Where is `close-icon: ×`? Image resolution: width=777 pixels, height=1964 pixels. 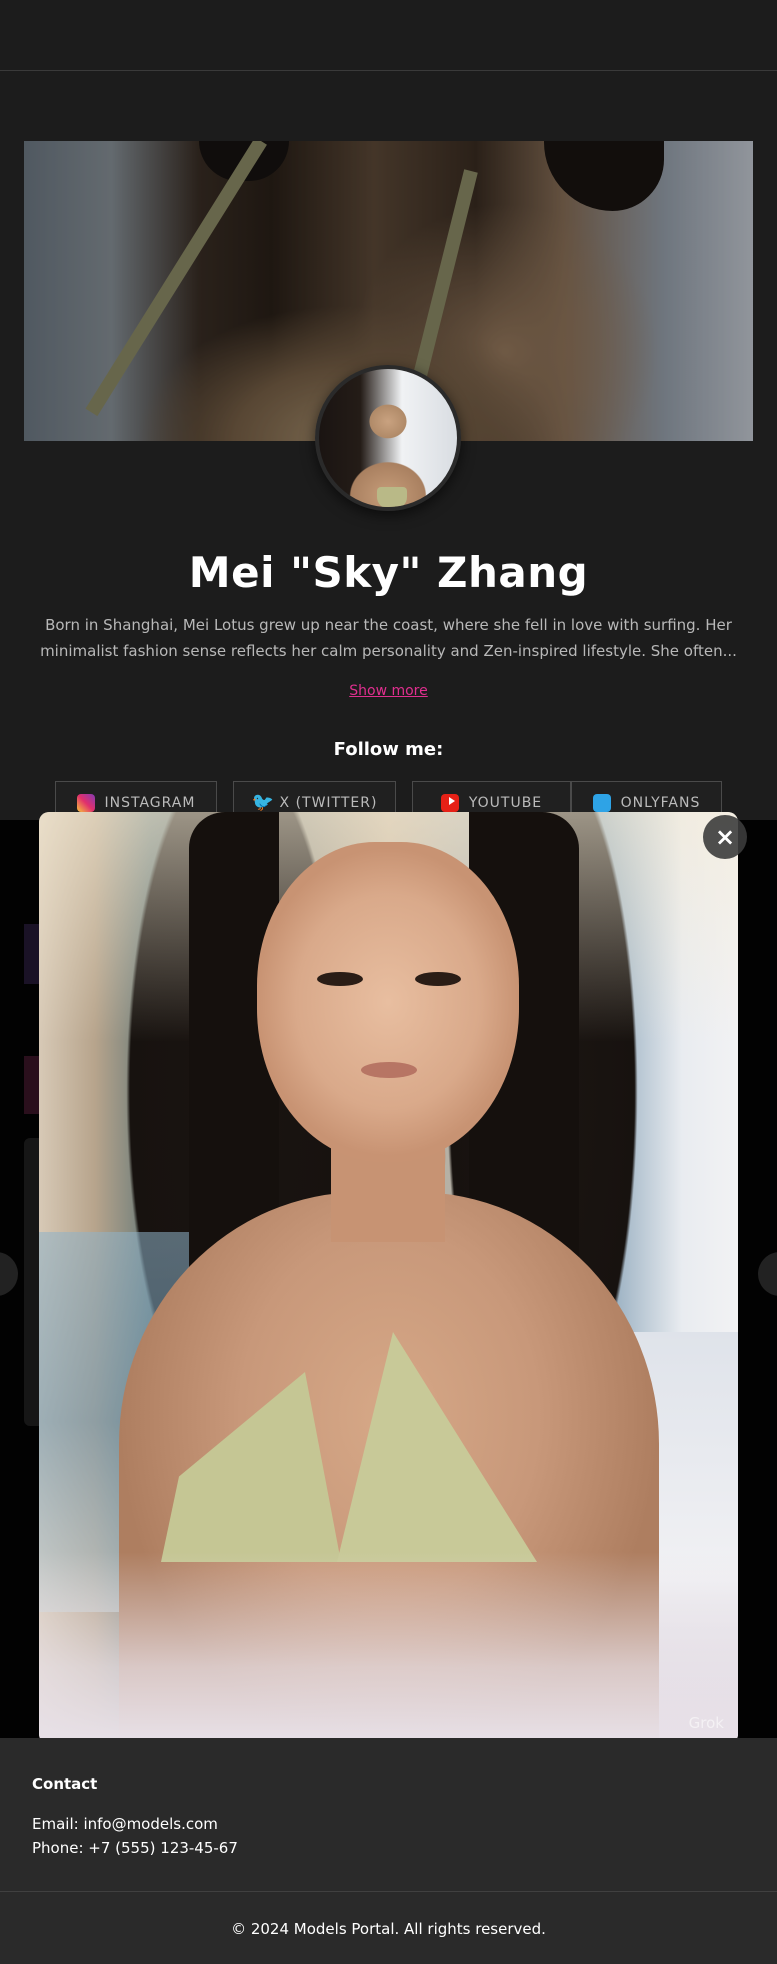 close-icon: × is located at coordinates (725, 837).